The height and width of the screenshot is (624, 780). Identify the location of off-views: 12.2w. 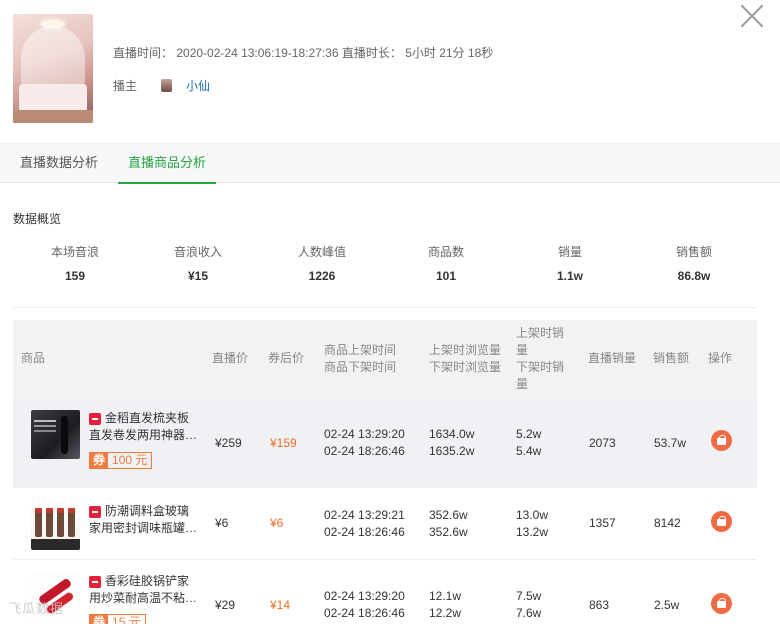
(445, 613).